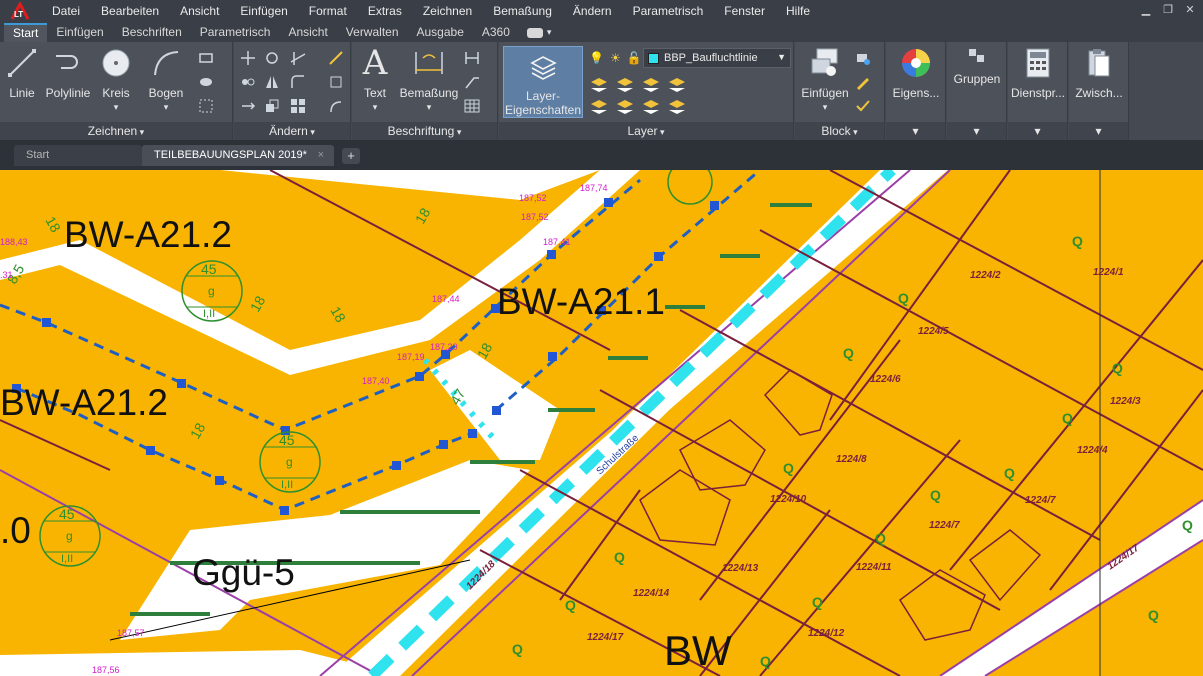  Describe the element at coordinates (429, 63) in the screenshot. I see `dimension-icon` at that location.